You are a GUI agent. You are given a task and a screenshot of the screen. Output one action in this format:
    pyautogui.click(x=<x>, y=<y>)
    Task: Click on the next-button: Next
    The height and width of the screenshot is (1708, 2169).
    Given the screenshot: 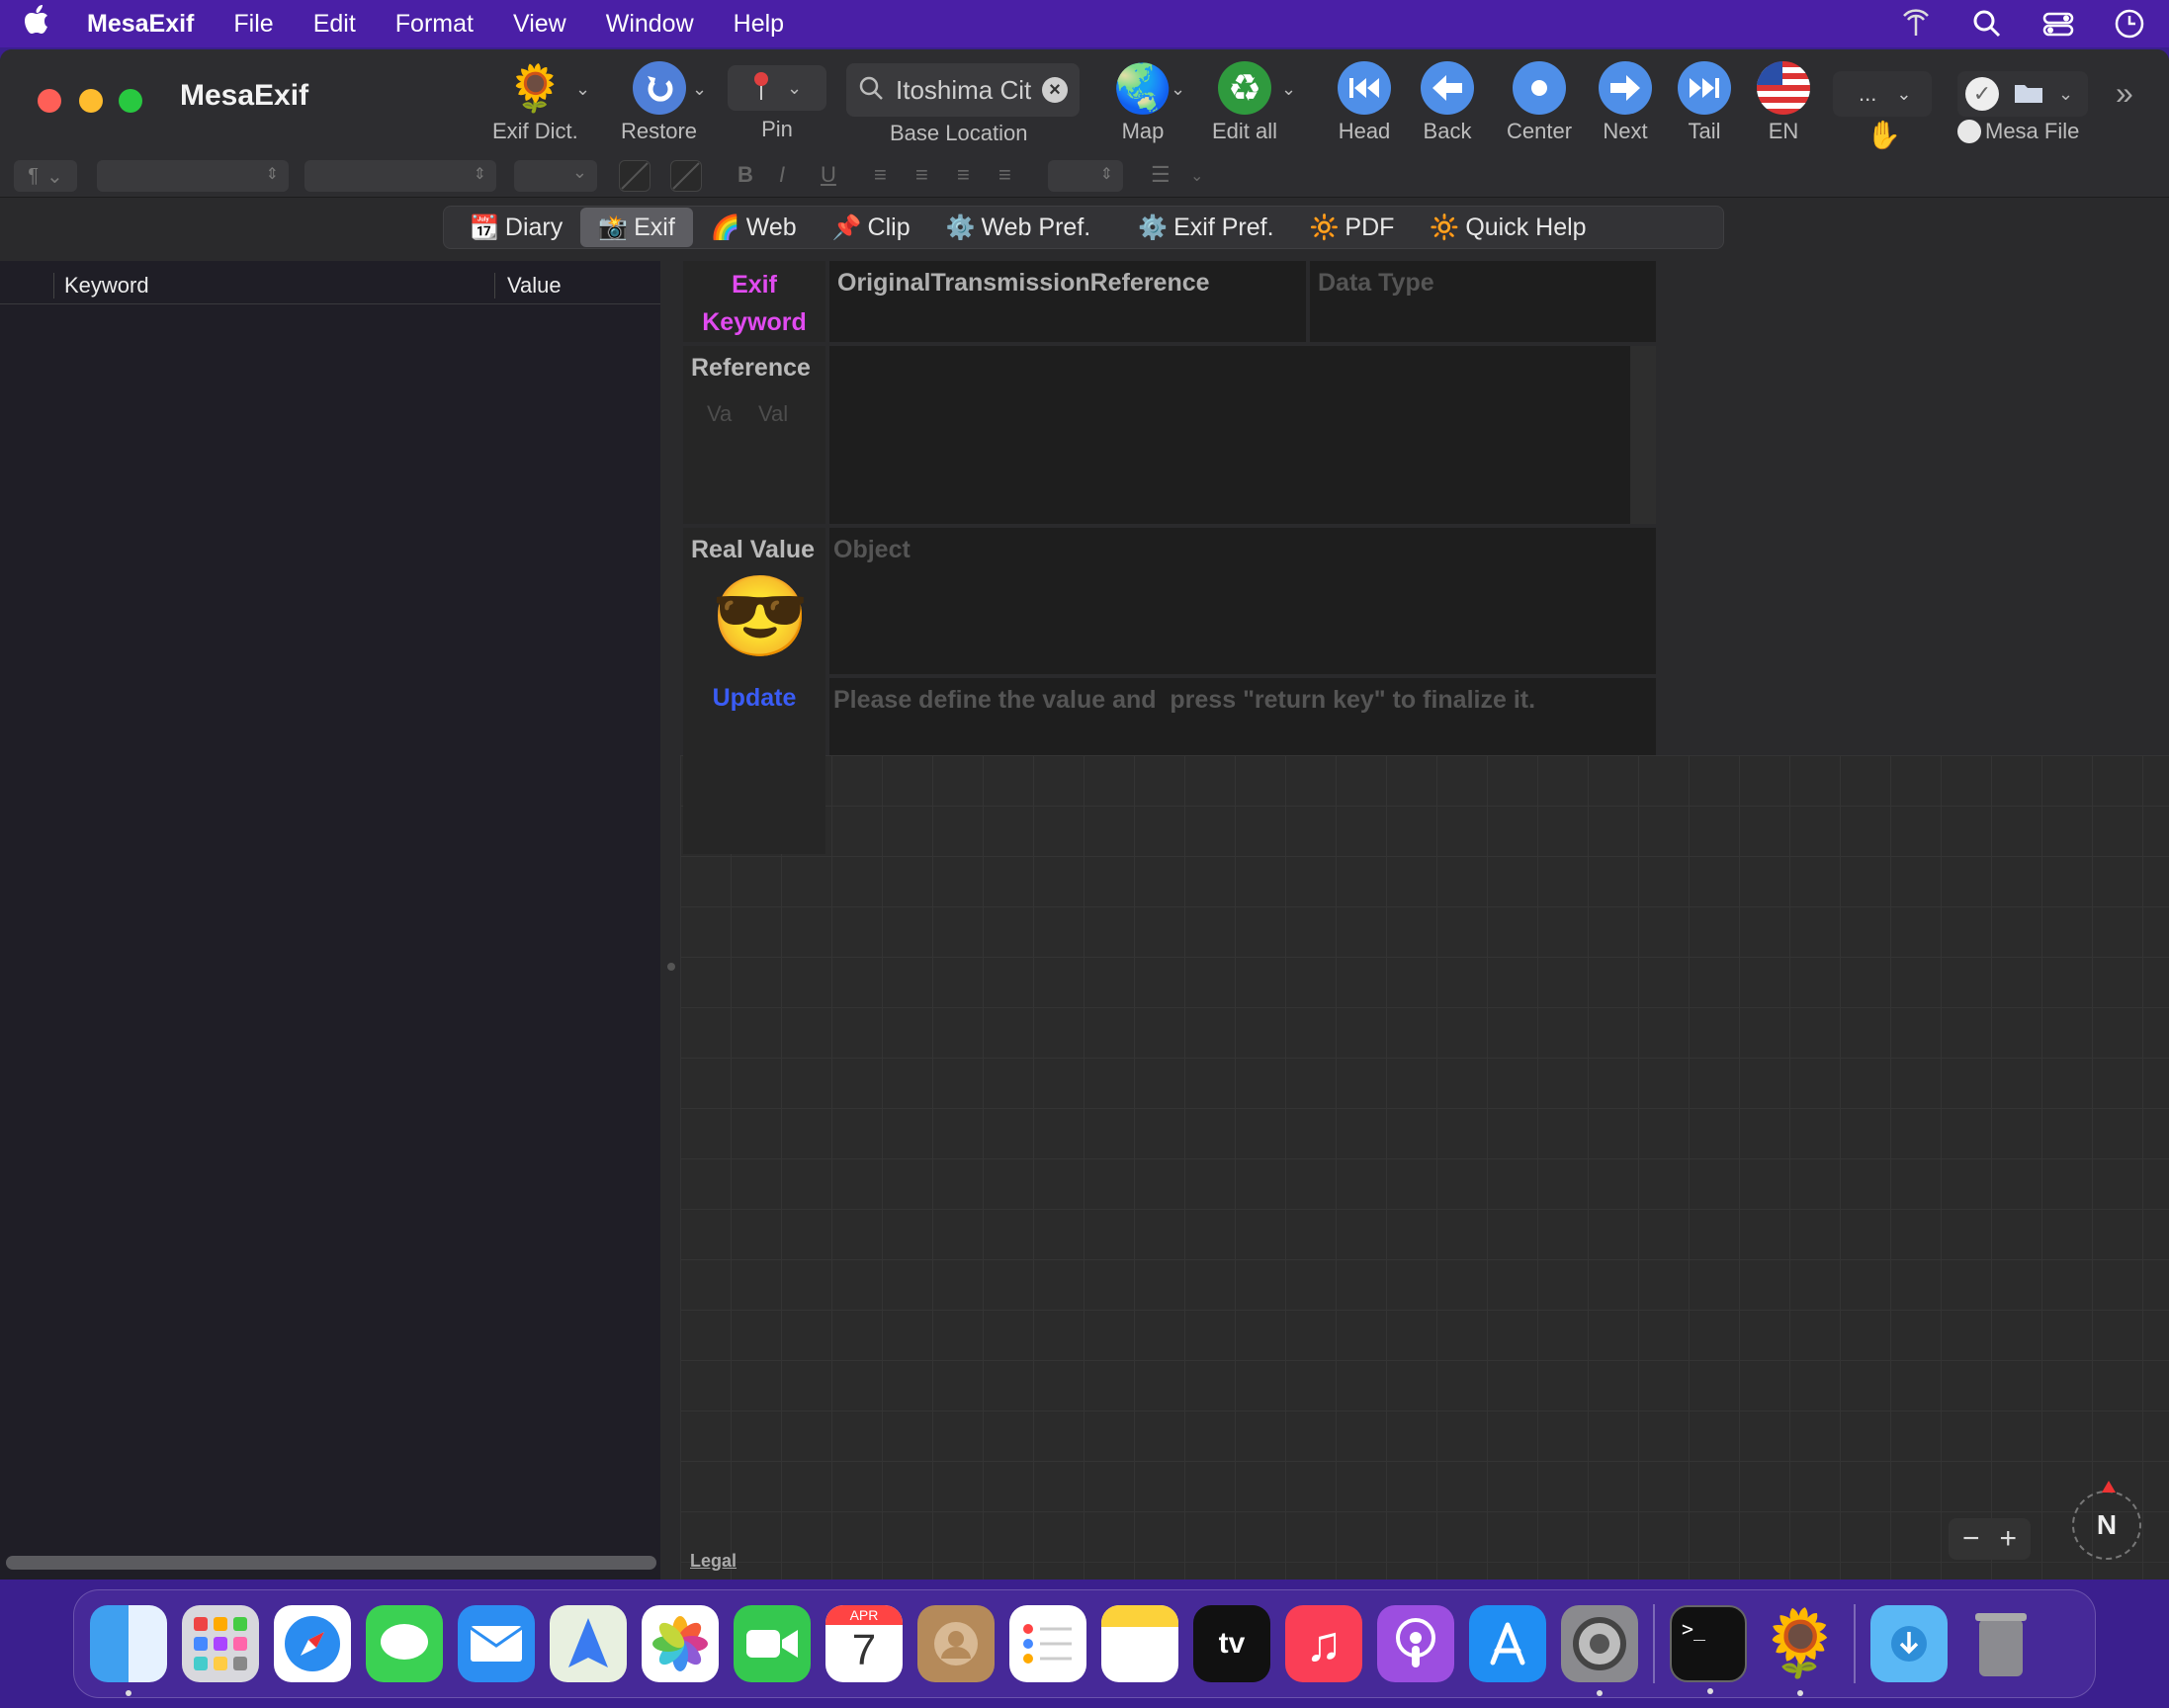 What is the action you would take?
    pyautogui.click(x=1625, y=101)
    